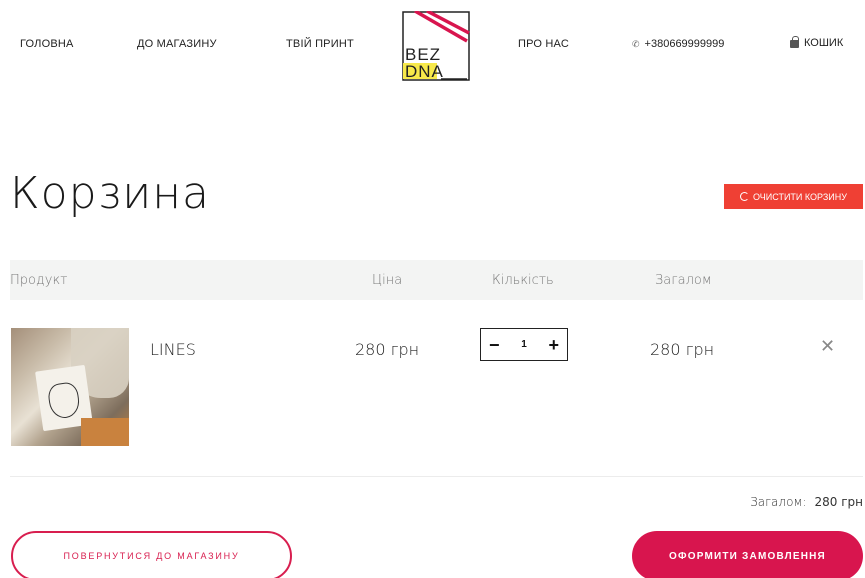 Image resolution: width=865 pixels, height=578 pixels. What do you see at coordinates (827, 346) in the screenshot?
I see `close-icon: ✕` at bounding box center [827, 346].